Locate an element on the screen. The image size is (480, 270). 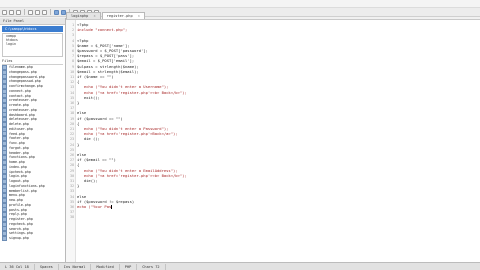
tab-login: loginphp × is located at coordinates (83, 15).